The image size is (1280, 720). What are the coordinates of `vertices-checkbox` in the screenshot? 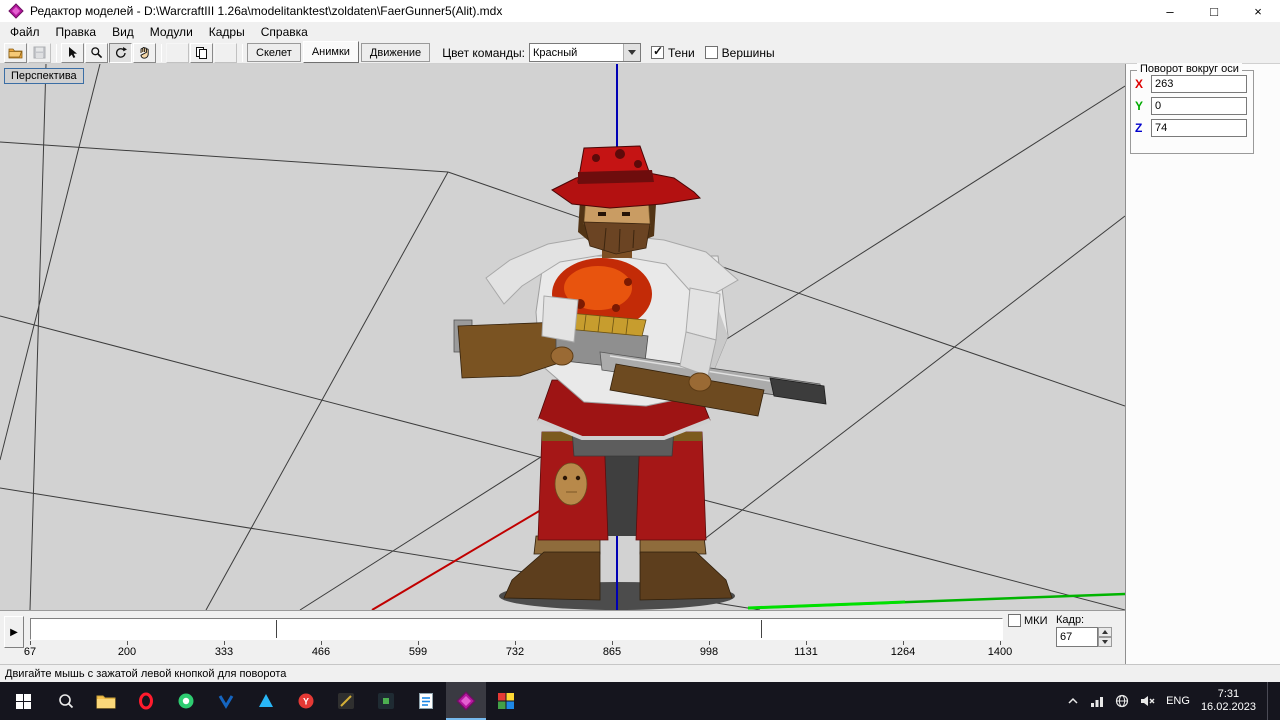 It's located at (711, 52).